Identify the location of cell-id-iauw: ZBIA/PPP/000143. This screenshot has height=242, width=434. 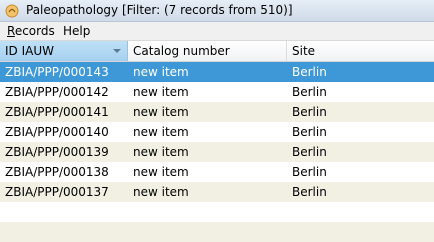
(64, 72).